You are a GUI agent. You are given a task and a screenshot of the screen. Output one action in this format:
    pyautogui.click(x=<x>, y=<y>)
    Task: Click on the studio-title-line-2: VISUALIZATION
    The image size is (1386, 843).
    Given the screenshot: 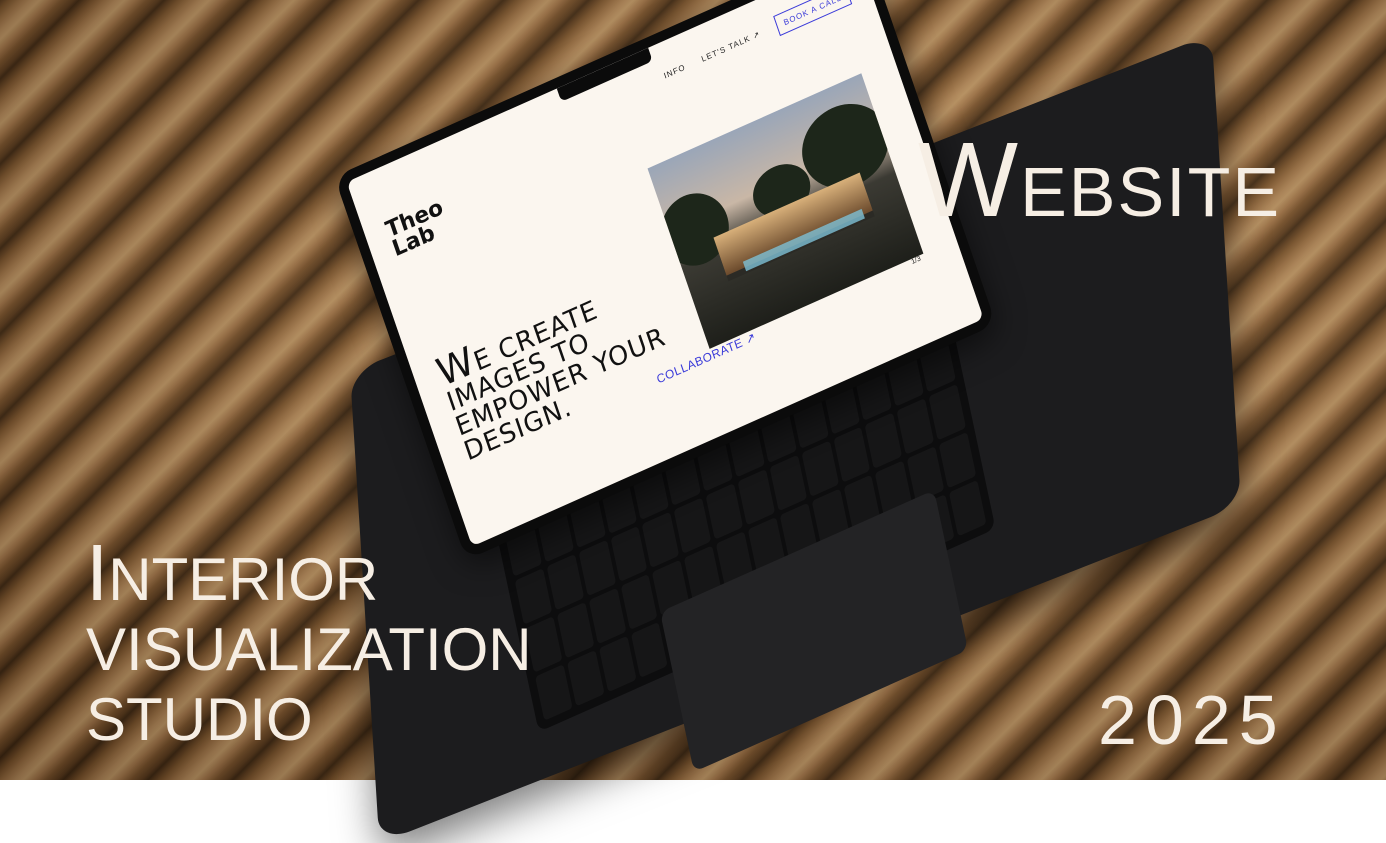 What is the action you would take?
    pyautogui.click(x=309, y=649)
    